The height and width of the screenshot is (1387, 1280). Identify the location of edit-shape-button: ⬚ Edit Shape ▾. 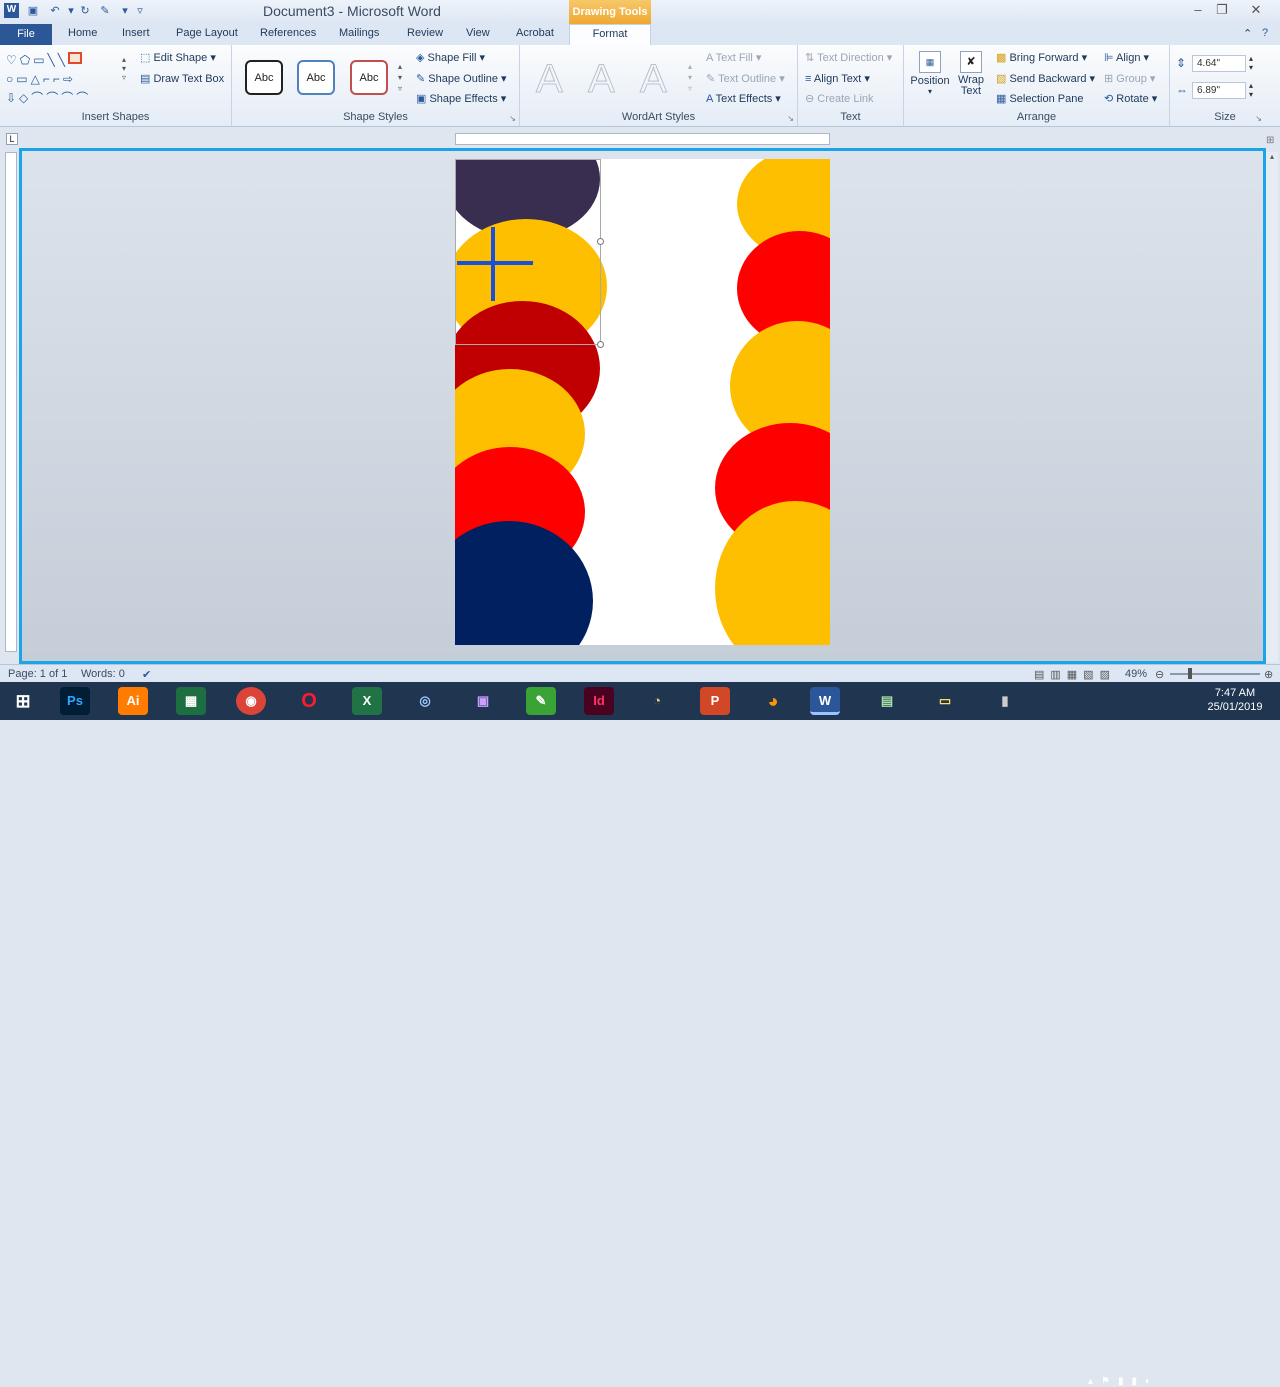
(178, 57).